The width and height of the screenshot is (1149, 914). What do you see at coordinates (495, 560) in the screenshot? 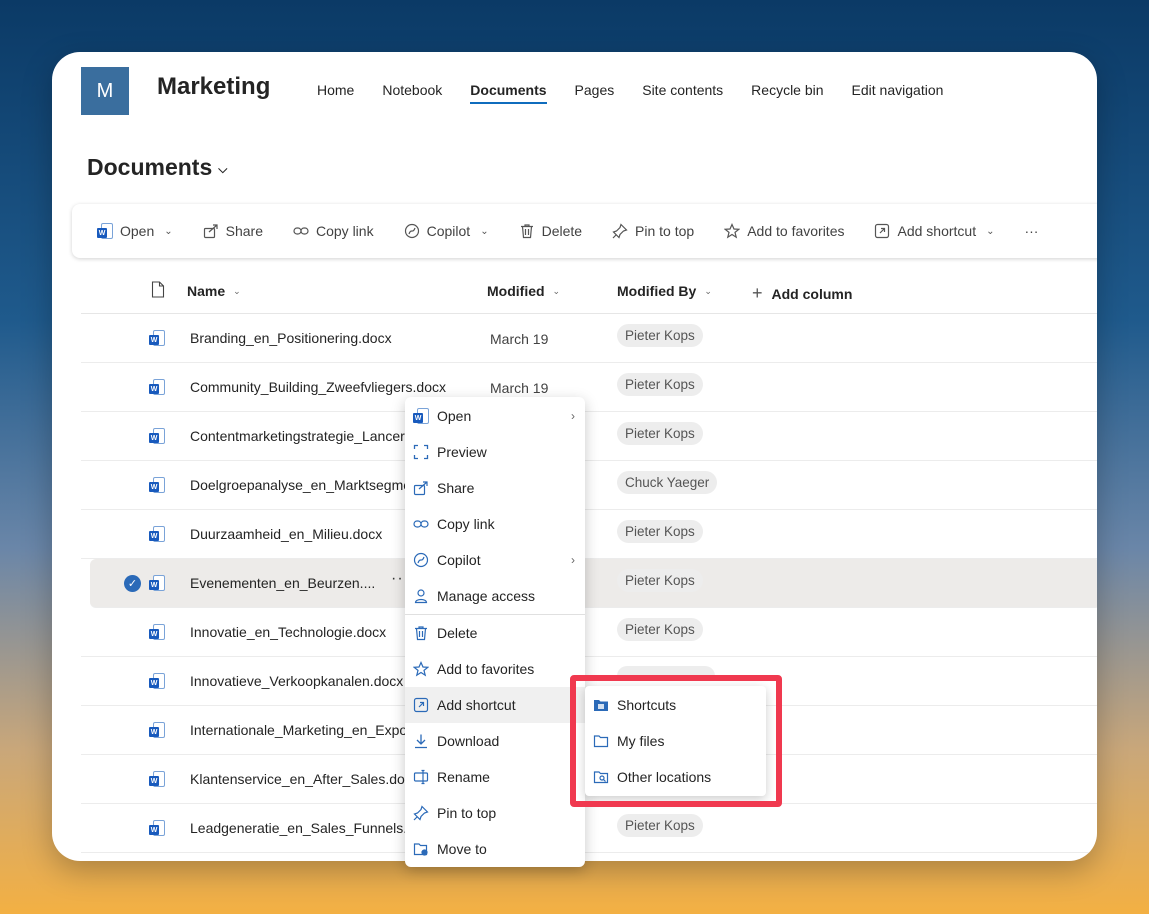
I see `menu-copilot: Copilot ›` at bounding box center [495, 560].